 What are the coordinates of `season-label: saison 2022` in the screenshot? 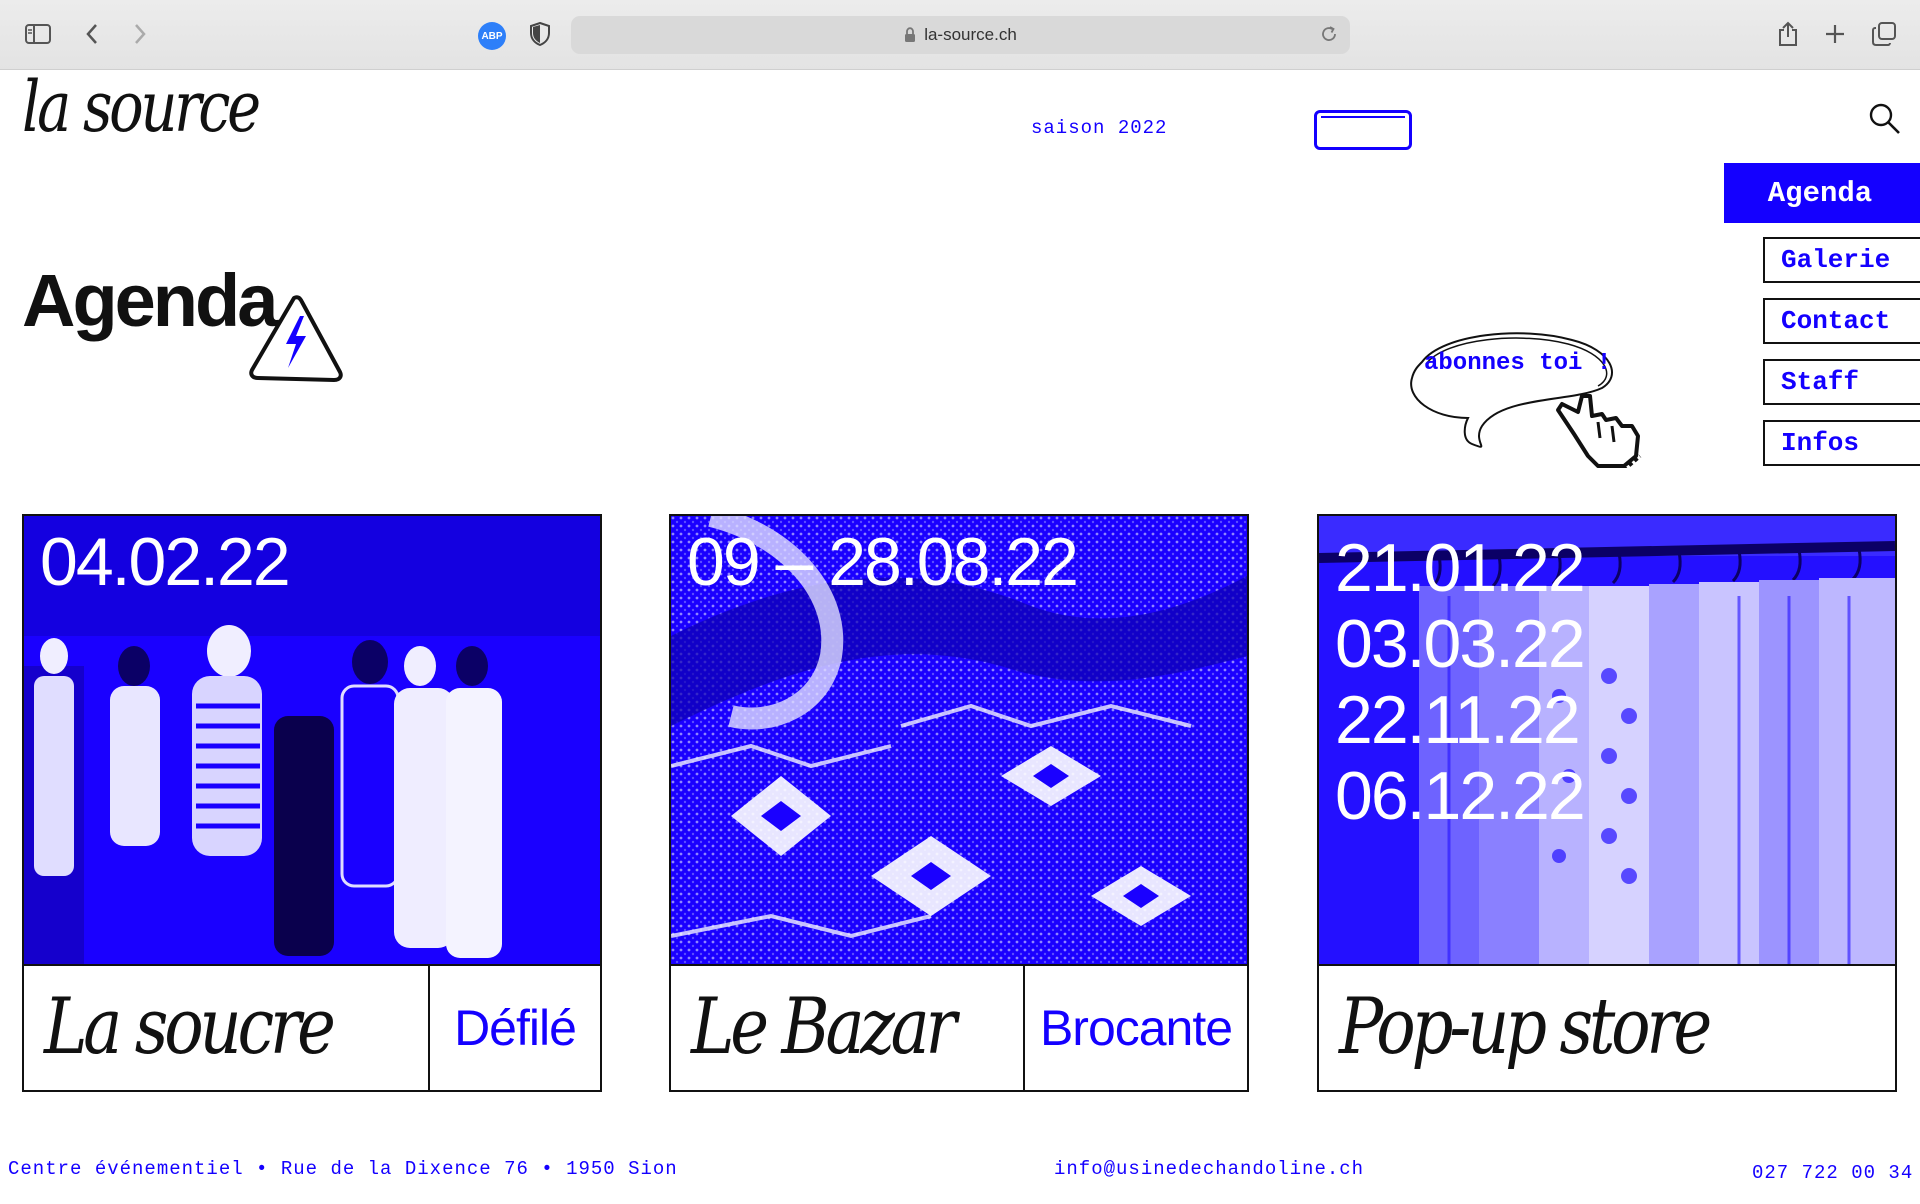 It's located at (1099, 128).